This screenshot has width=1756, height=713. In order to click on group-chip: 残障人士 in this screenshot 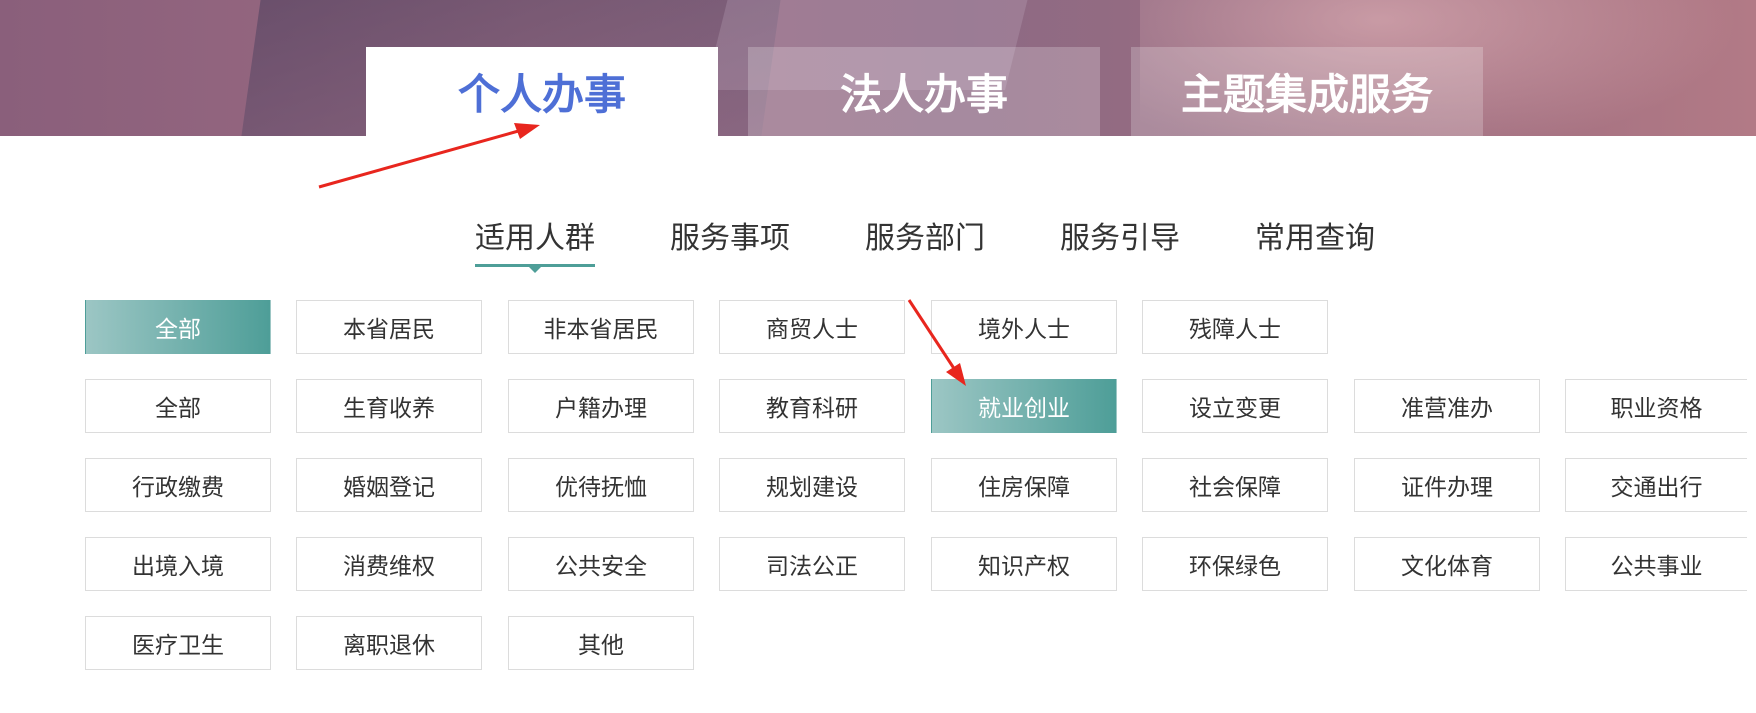, I will do `click(1235, 327)`.